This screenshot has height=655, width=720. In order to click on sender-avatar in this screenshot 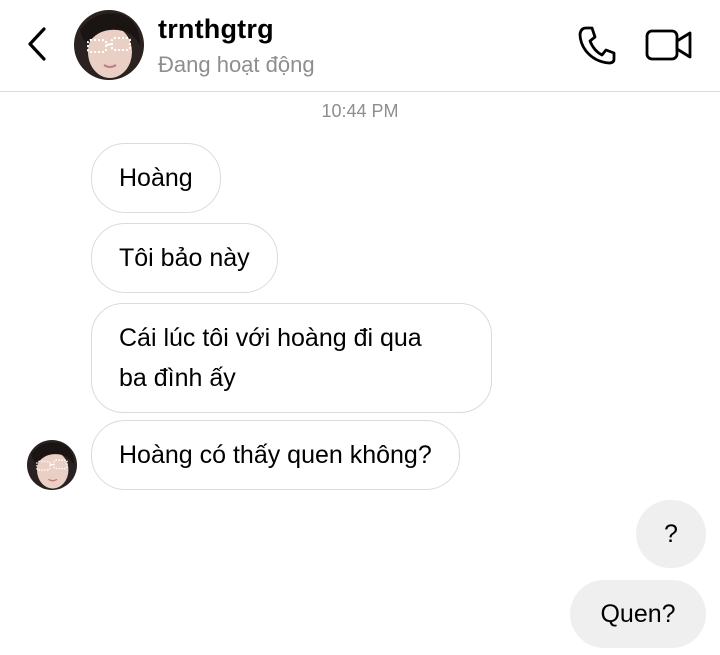, I will do `click(52, 465)`.